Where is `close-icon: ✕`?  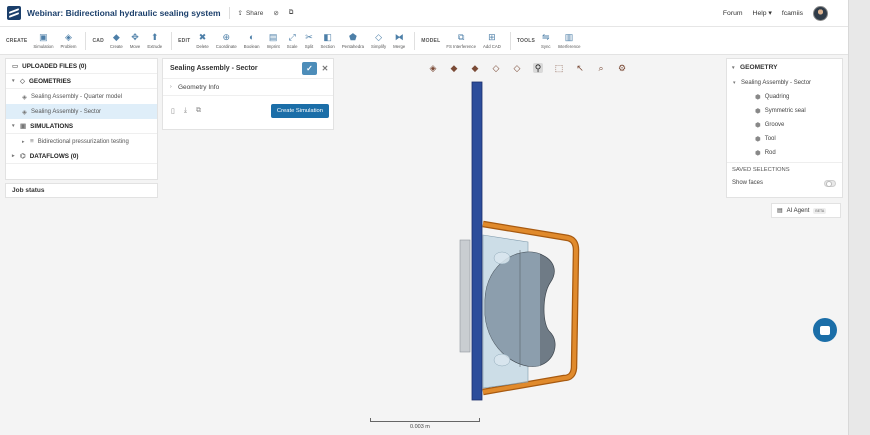
close-icon: ✕ is located at coordinates (325, 68).